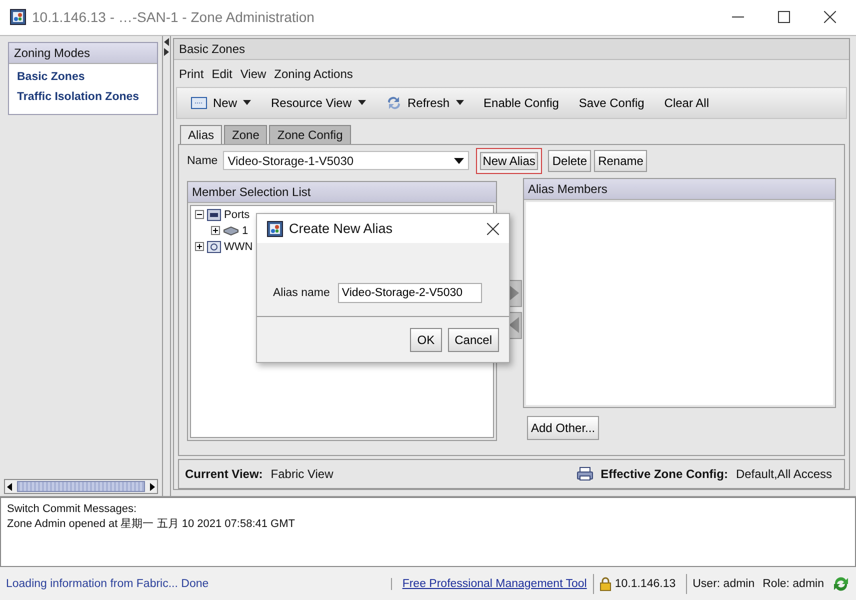  Describe the element at coordinates (318, 103) in the screenshot. I see `toolbar-button: Resource View` at that location.